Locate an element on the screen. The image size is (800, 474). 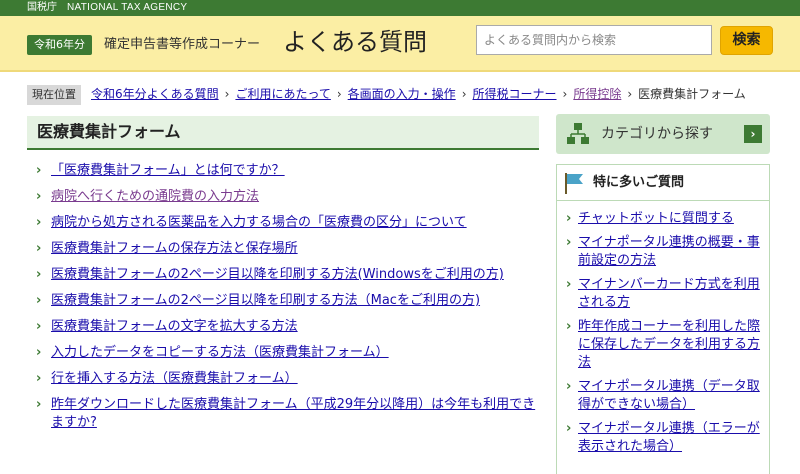
question-link: 病院へ行くための通院費の入力方法 is located at coordinates (155, 196).